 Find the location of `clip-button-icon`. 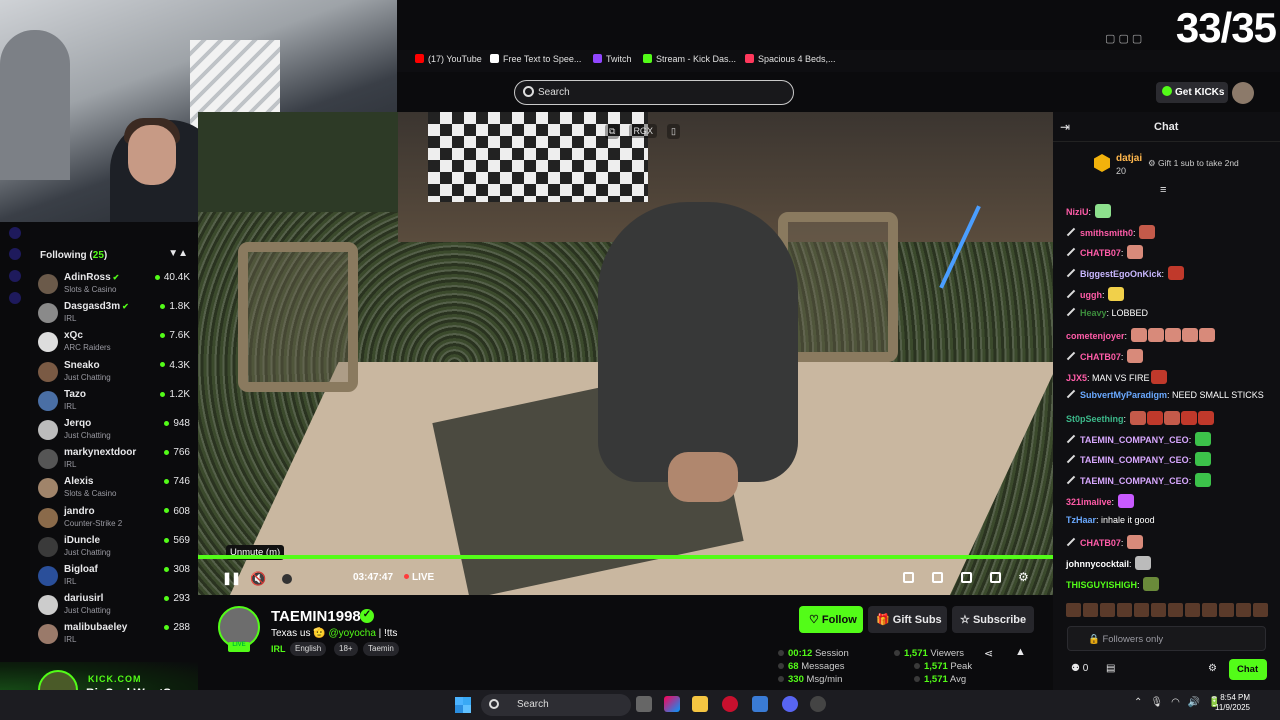

clip-button-icon is located at coordinates (937, 577).